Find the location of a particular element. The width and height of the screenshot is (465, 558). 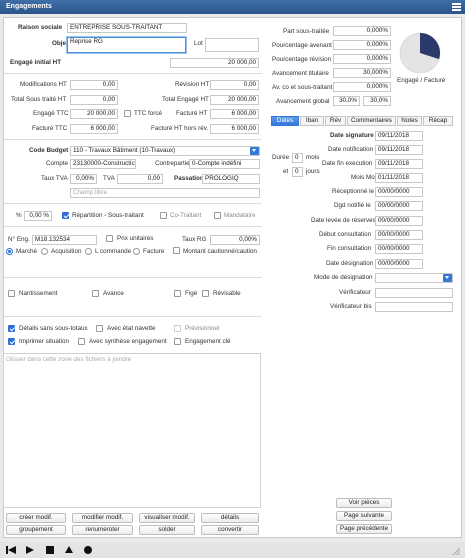

facture-radio is located at coordinates (136, 251).